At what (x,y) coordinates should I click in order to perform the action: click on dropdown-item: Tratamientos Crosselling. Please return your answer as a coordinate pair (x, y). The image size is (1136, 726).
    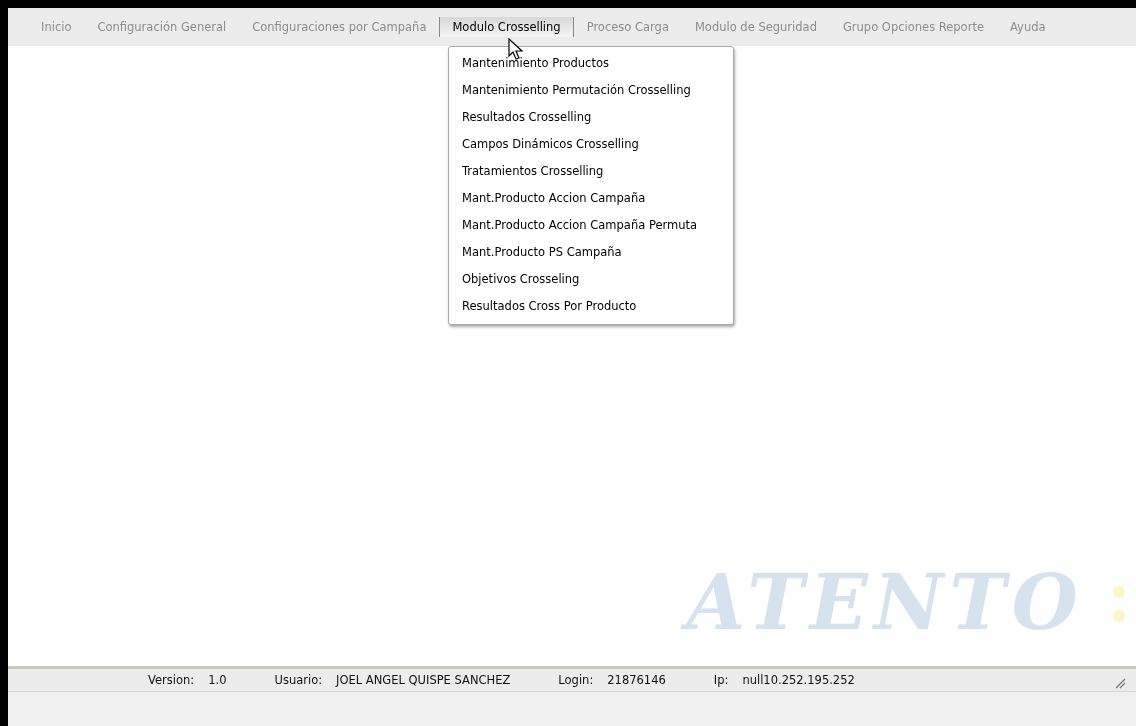
    Looking at the image, I should click on (591, 171).